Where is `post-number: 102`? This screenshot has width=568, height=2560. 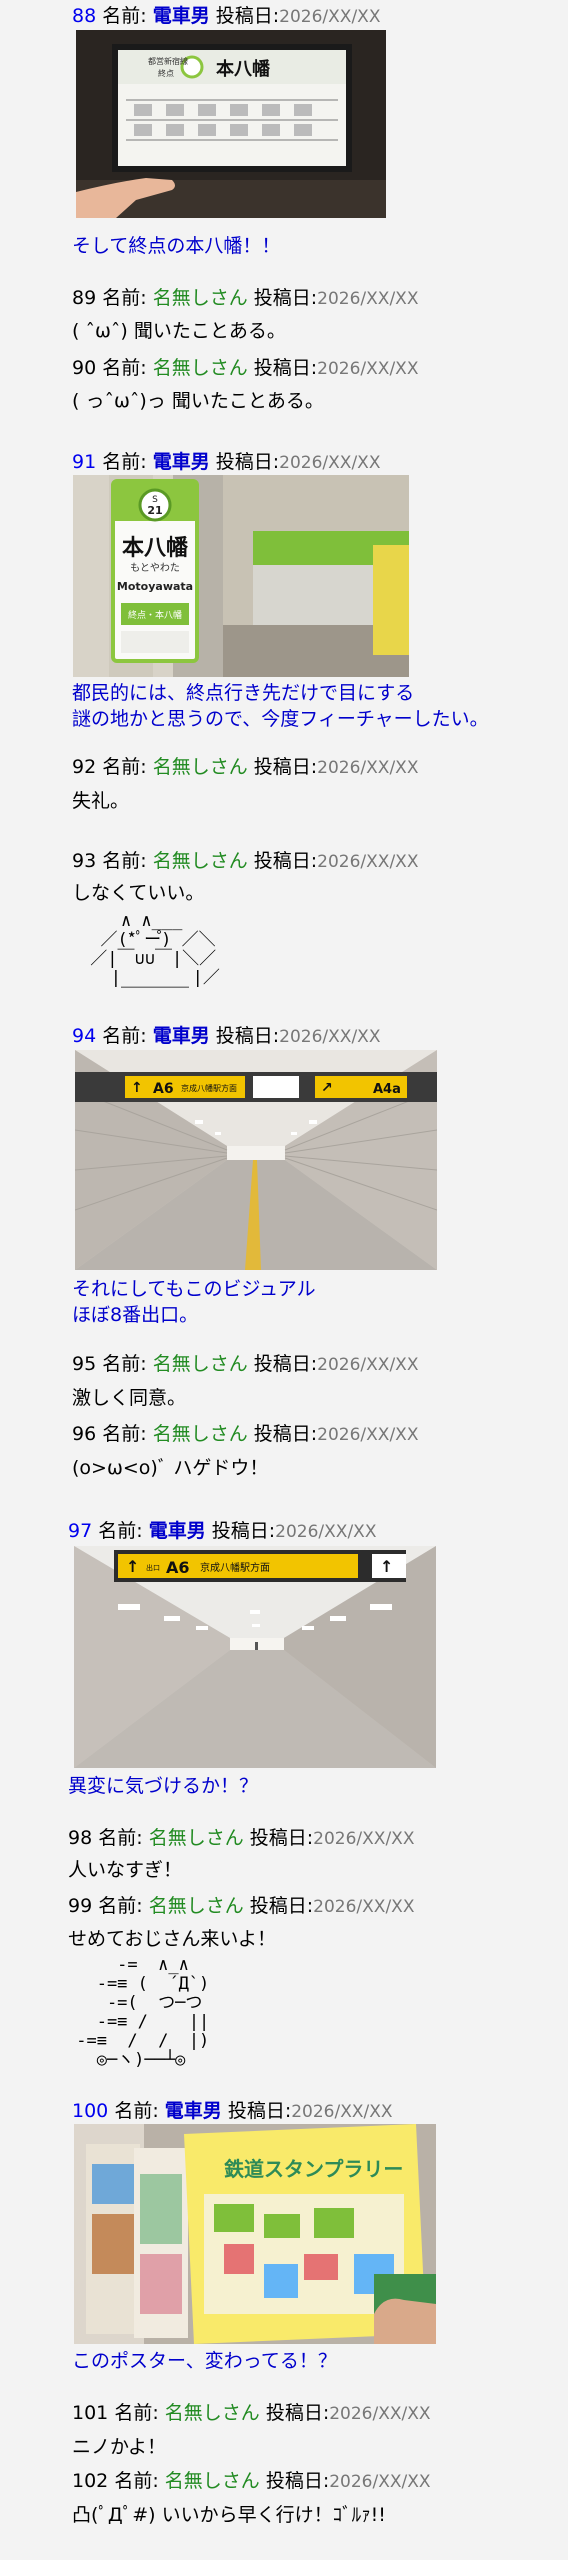 post-number: 102 is located at coordinates (90, 2481).